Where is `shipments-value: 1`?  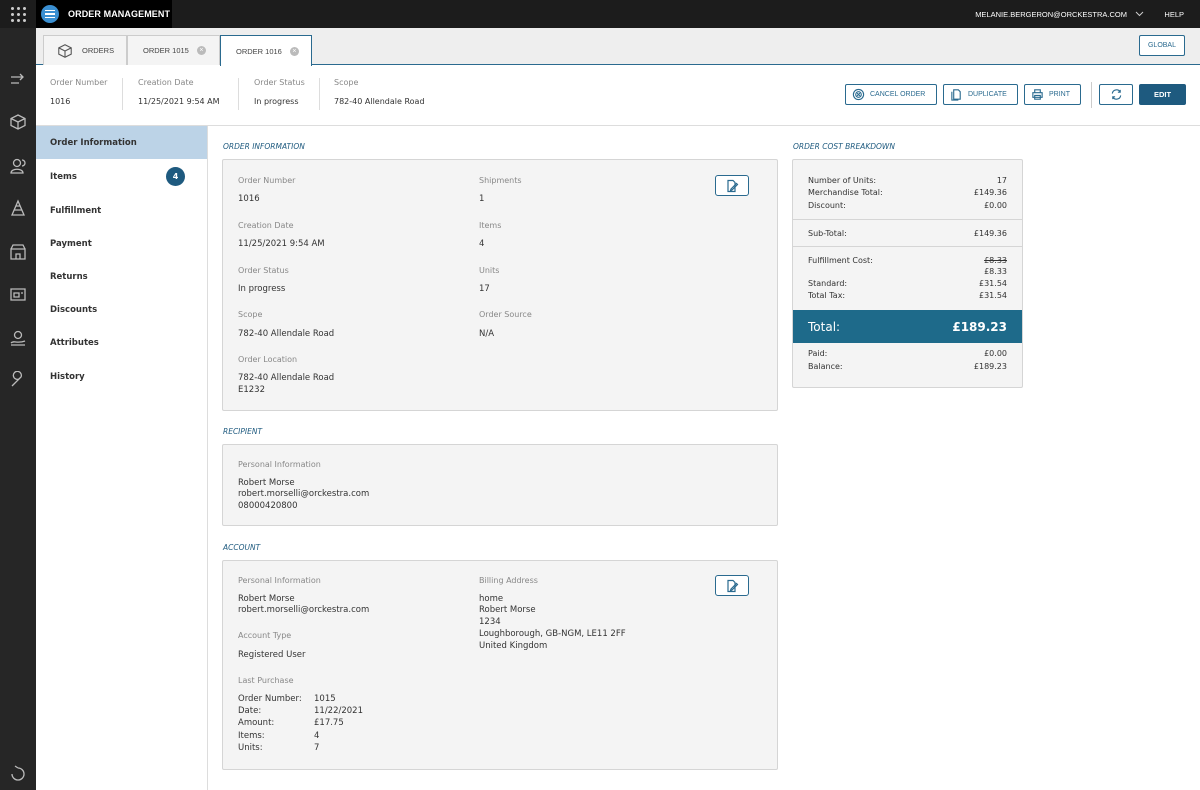 shipments-value: 1 is located at coordinates (482, 199).